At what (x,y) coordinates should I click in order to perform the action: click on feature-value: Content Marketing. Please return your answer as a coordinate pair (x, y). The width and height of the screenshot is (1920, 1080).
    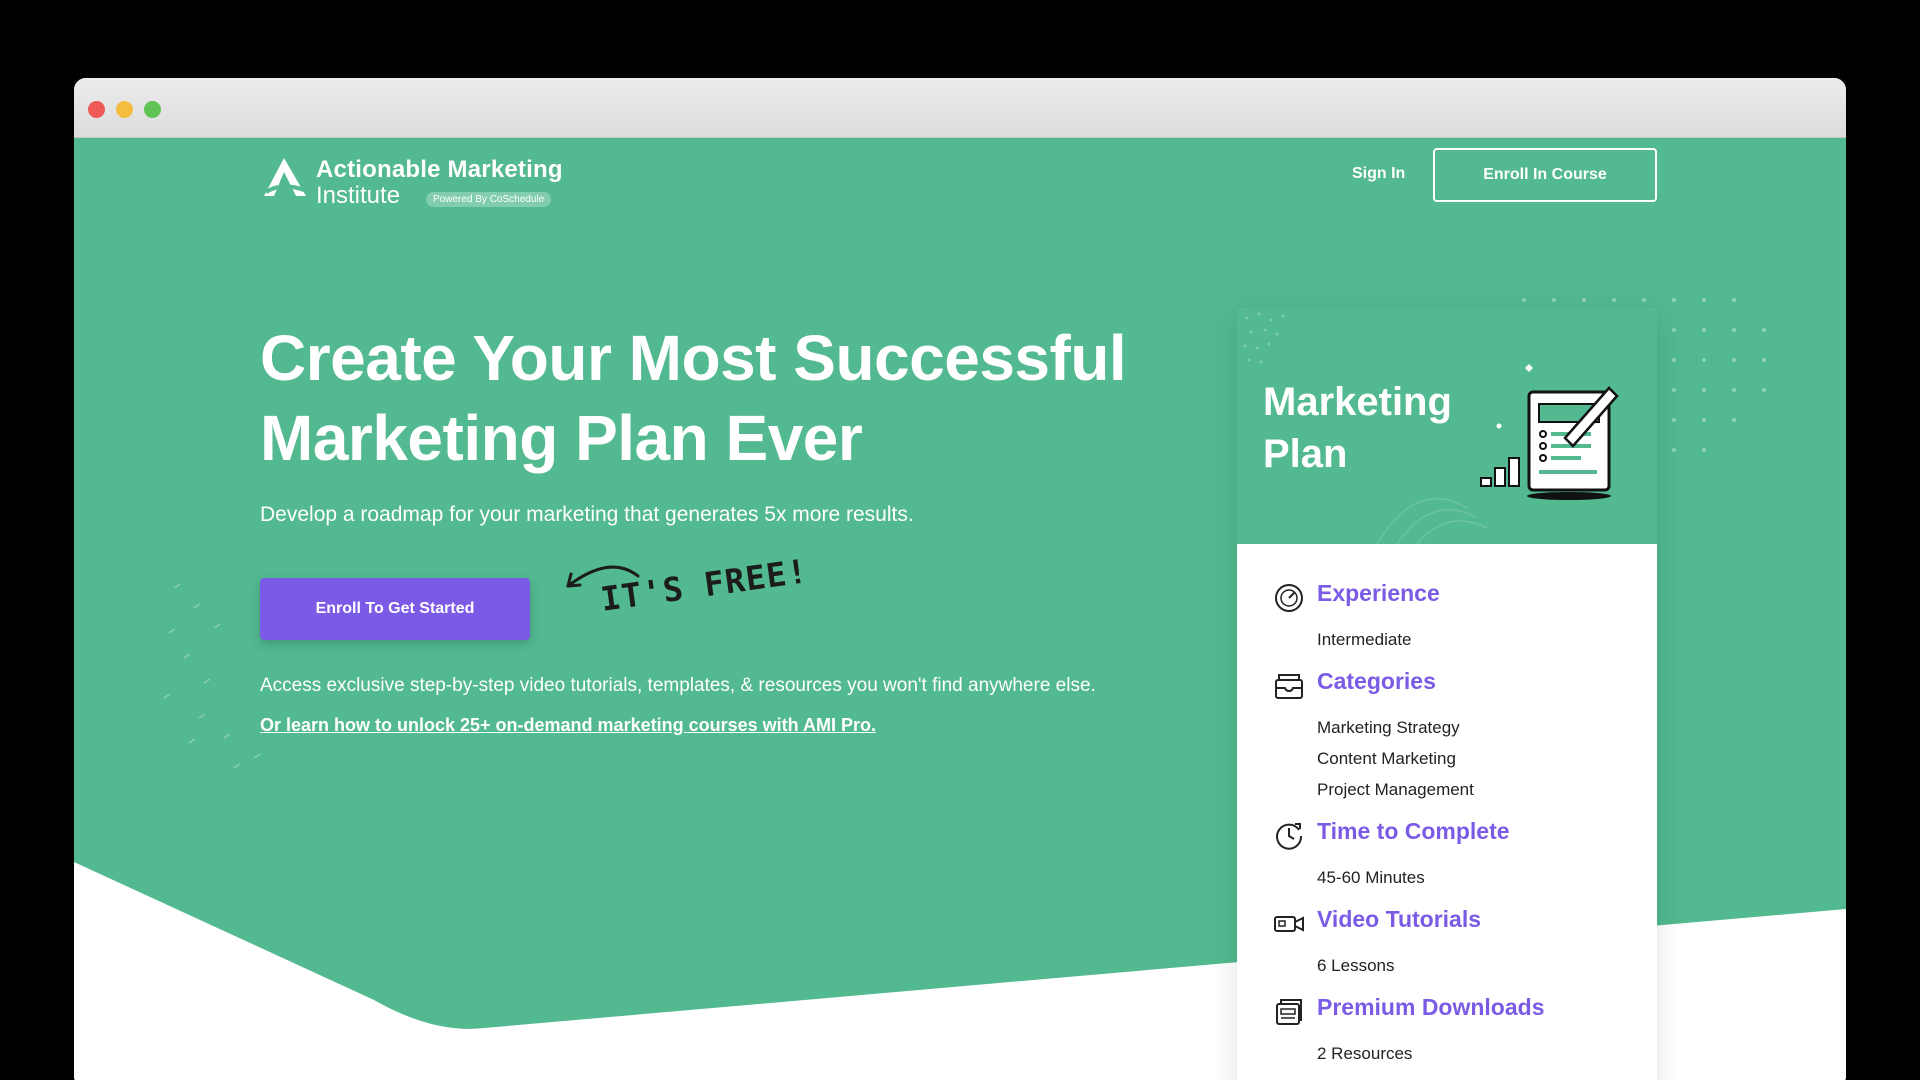
    Looking at the image, I should click on (1386, 758).